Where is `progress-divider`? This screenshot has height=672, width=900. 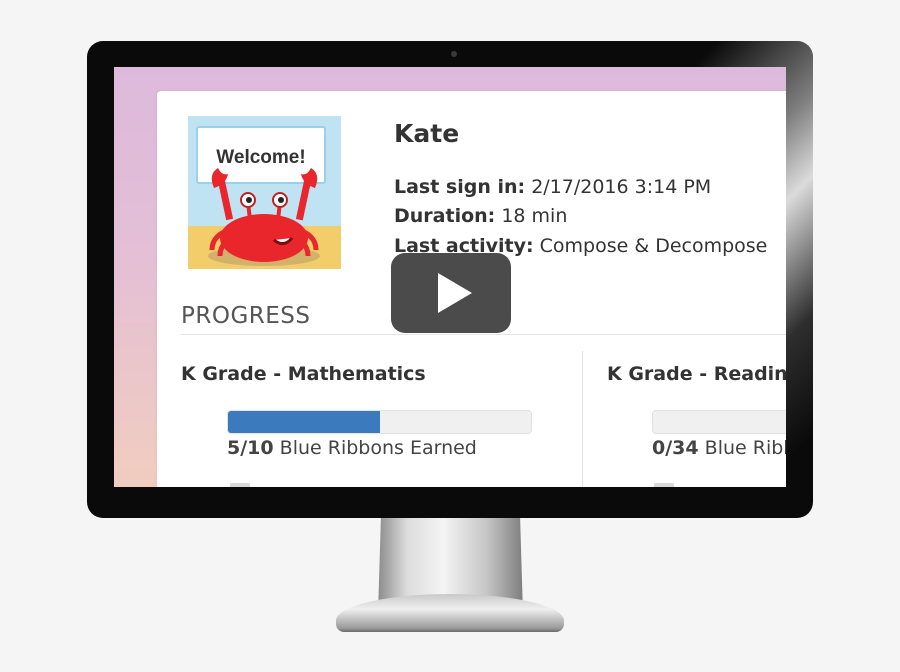
progress-divider is located at coordinates (483, 334).